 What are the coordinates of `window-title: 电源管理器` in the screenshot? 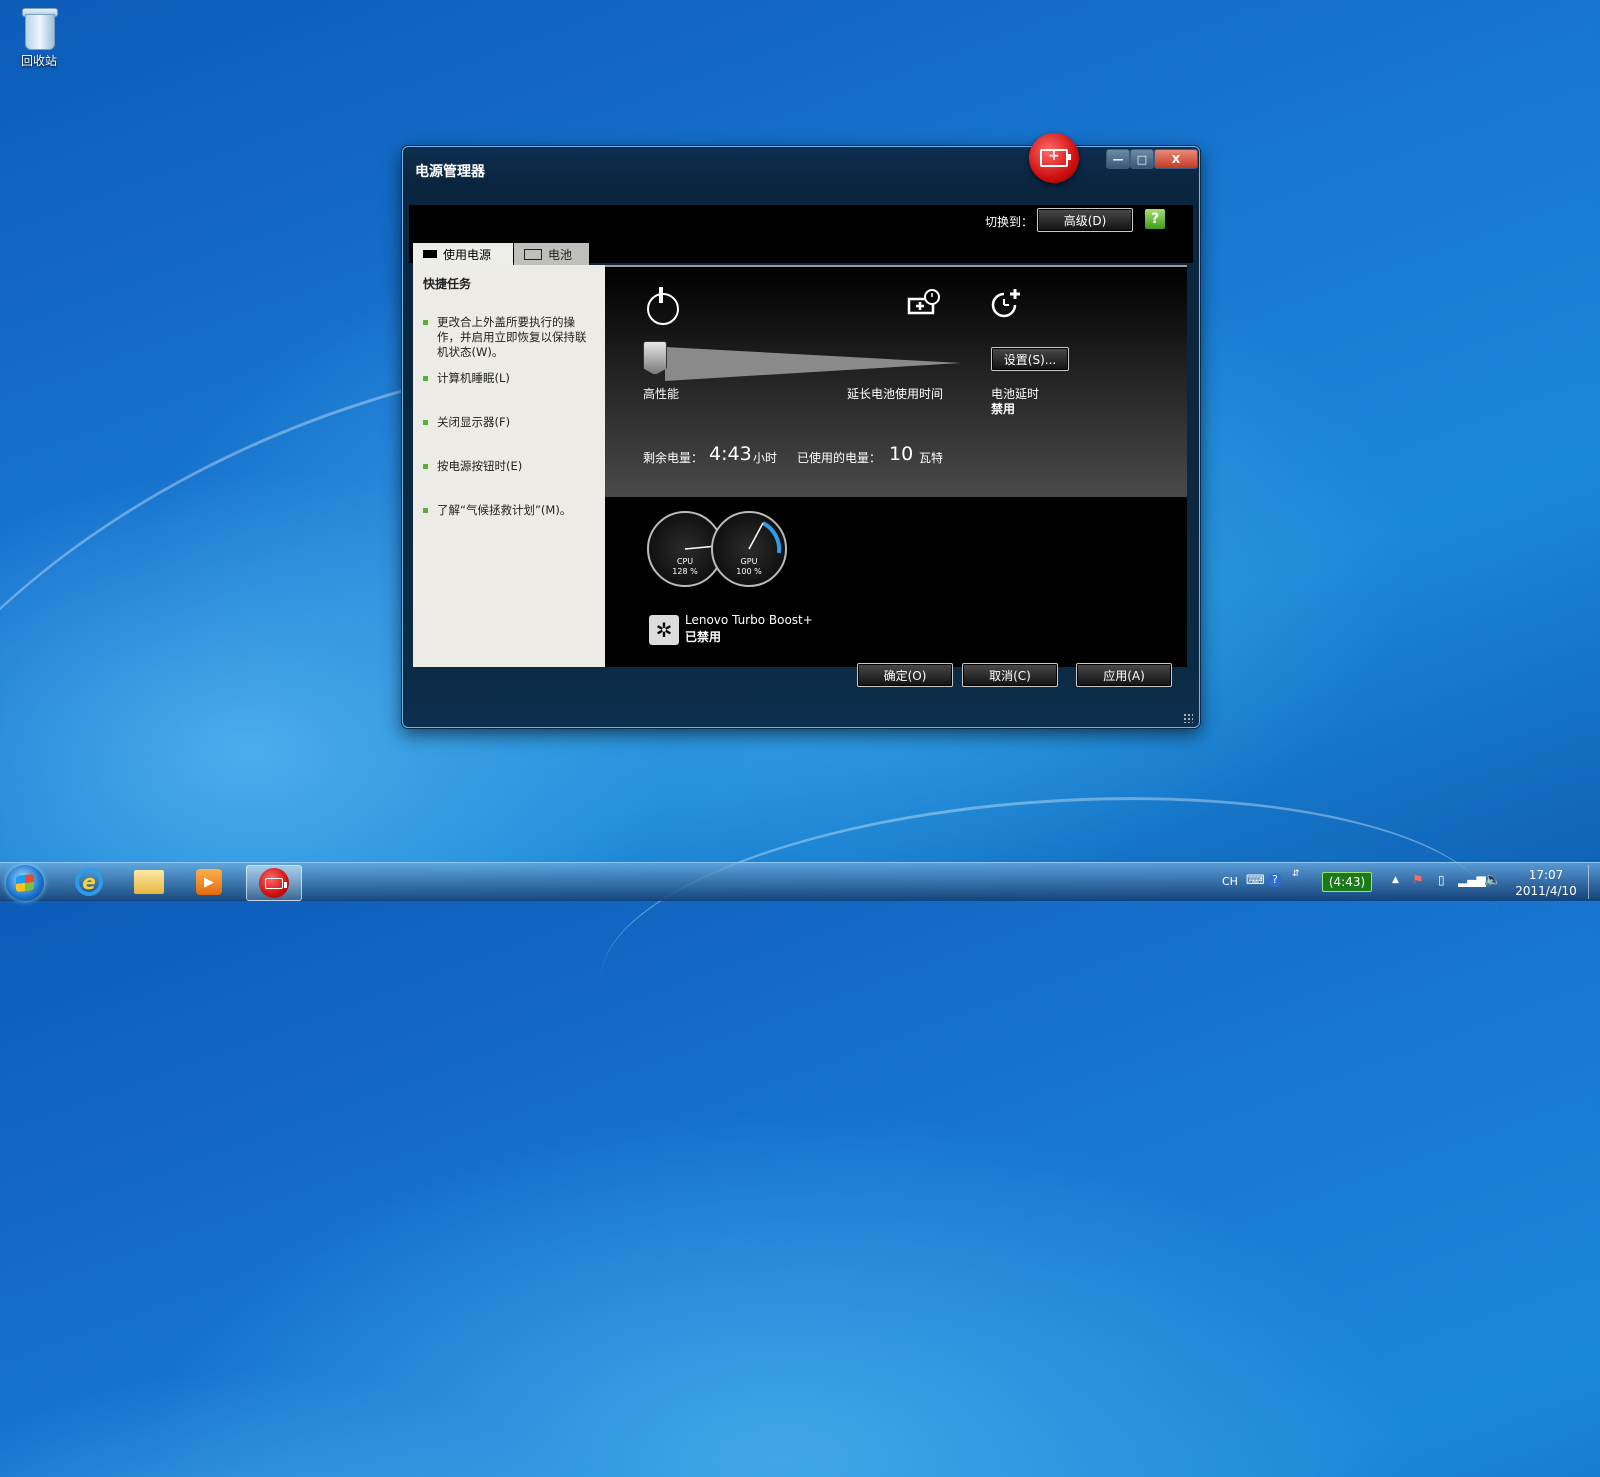 It's located at (450, 172).